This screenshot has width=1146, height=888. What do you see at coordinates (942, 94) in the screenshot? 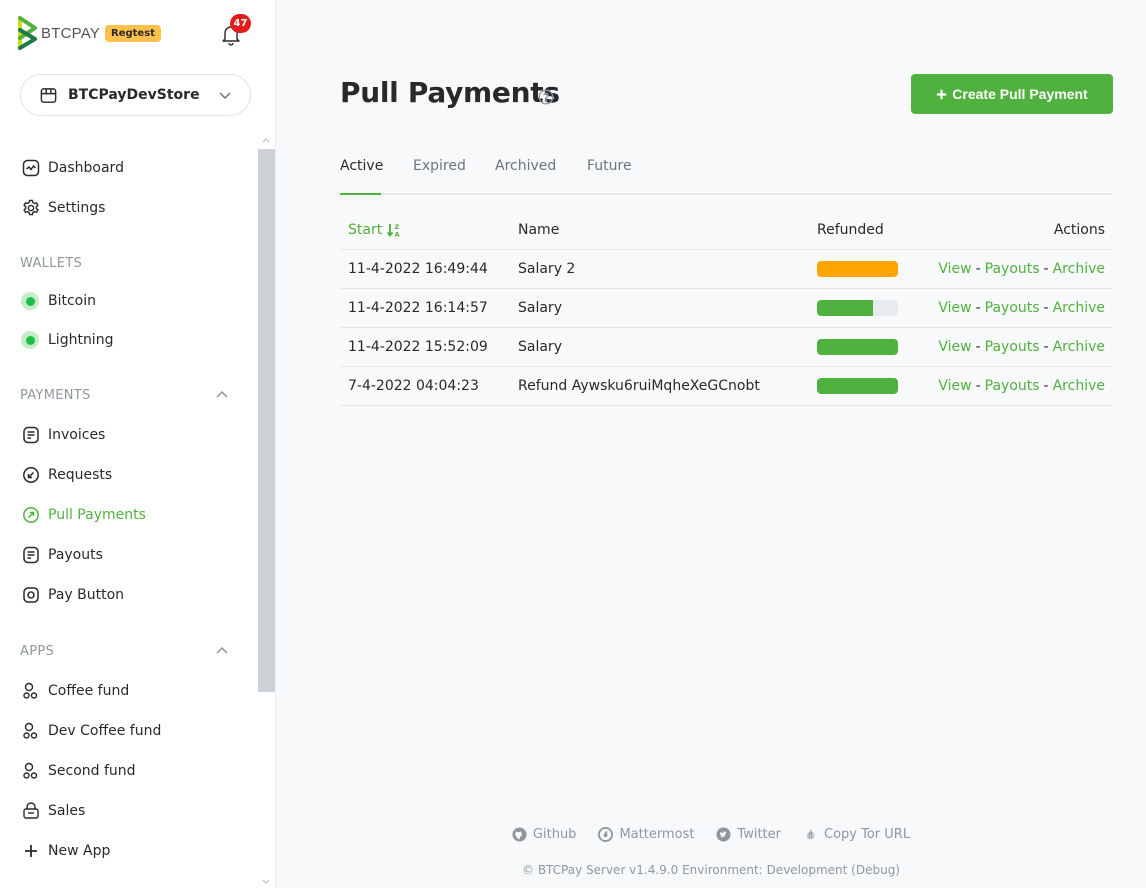
I see `plus-icon` at bounding box center [942, 94].